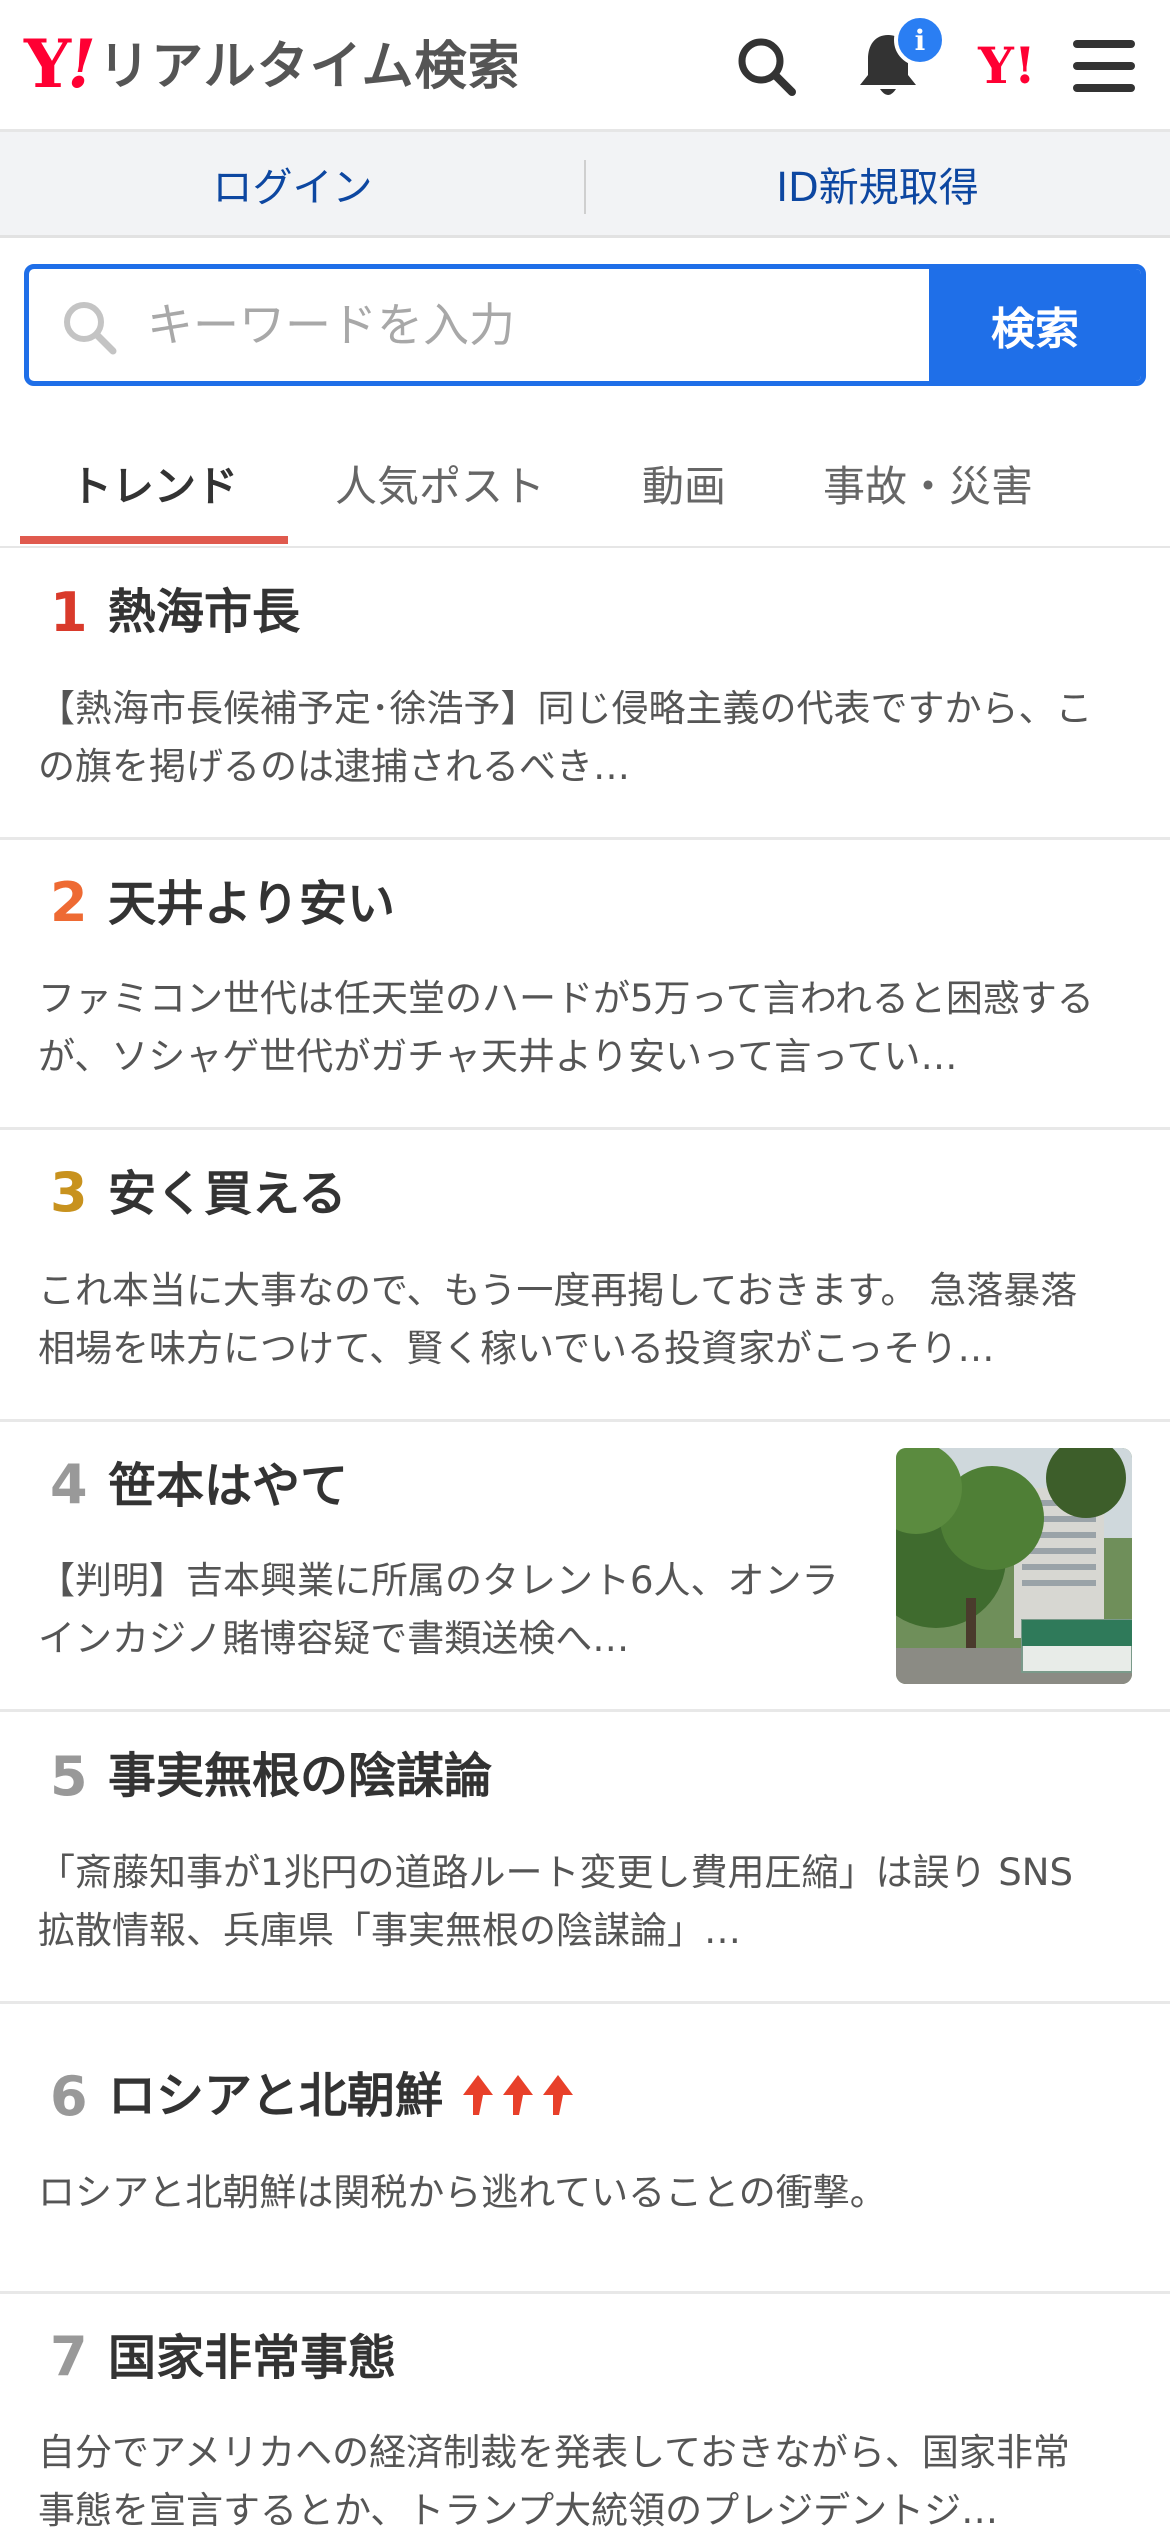 This screenshot has height=2532, width=1170. Describe the element at coordinates (585, 66) in the screenshot. I see `app-header: Y ! リアルタイム検索 i Y!` at that location.